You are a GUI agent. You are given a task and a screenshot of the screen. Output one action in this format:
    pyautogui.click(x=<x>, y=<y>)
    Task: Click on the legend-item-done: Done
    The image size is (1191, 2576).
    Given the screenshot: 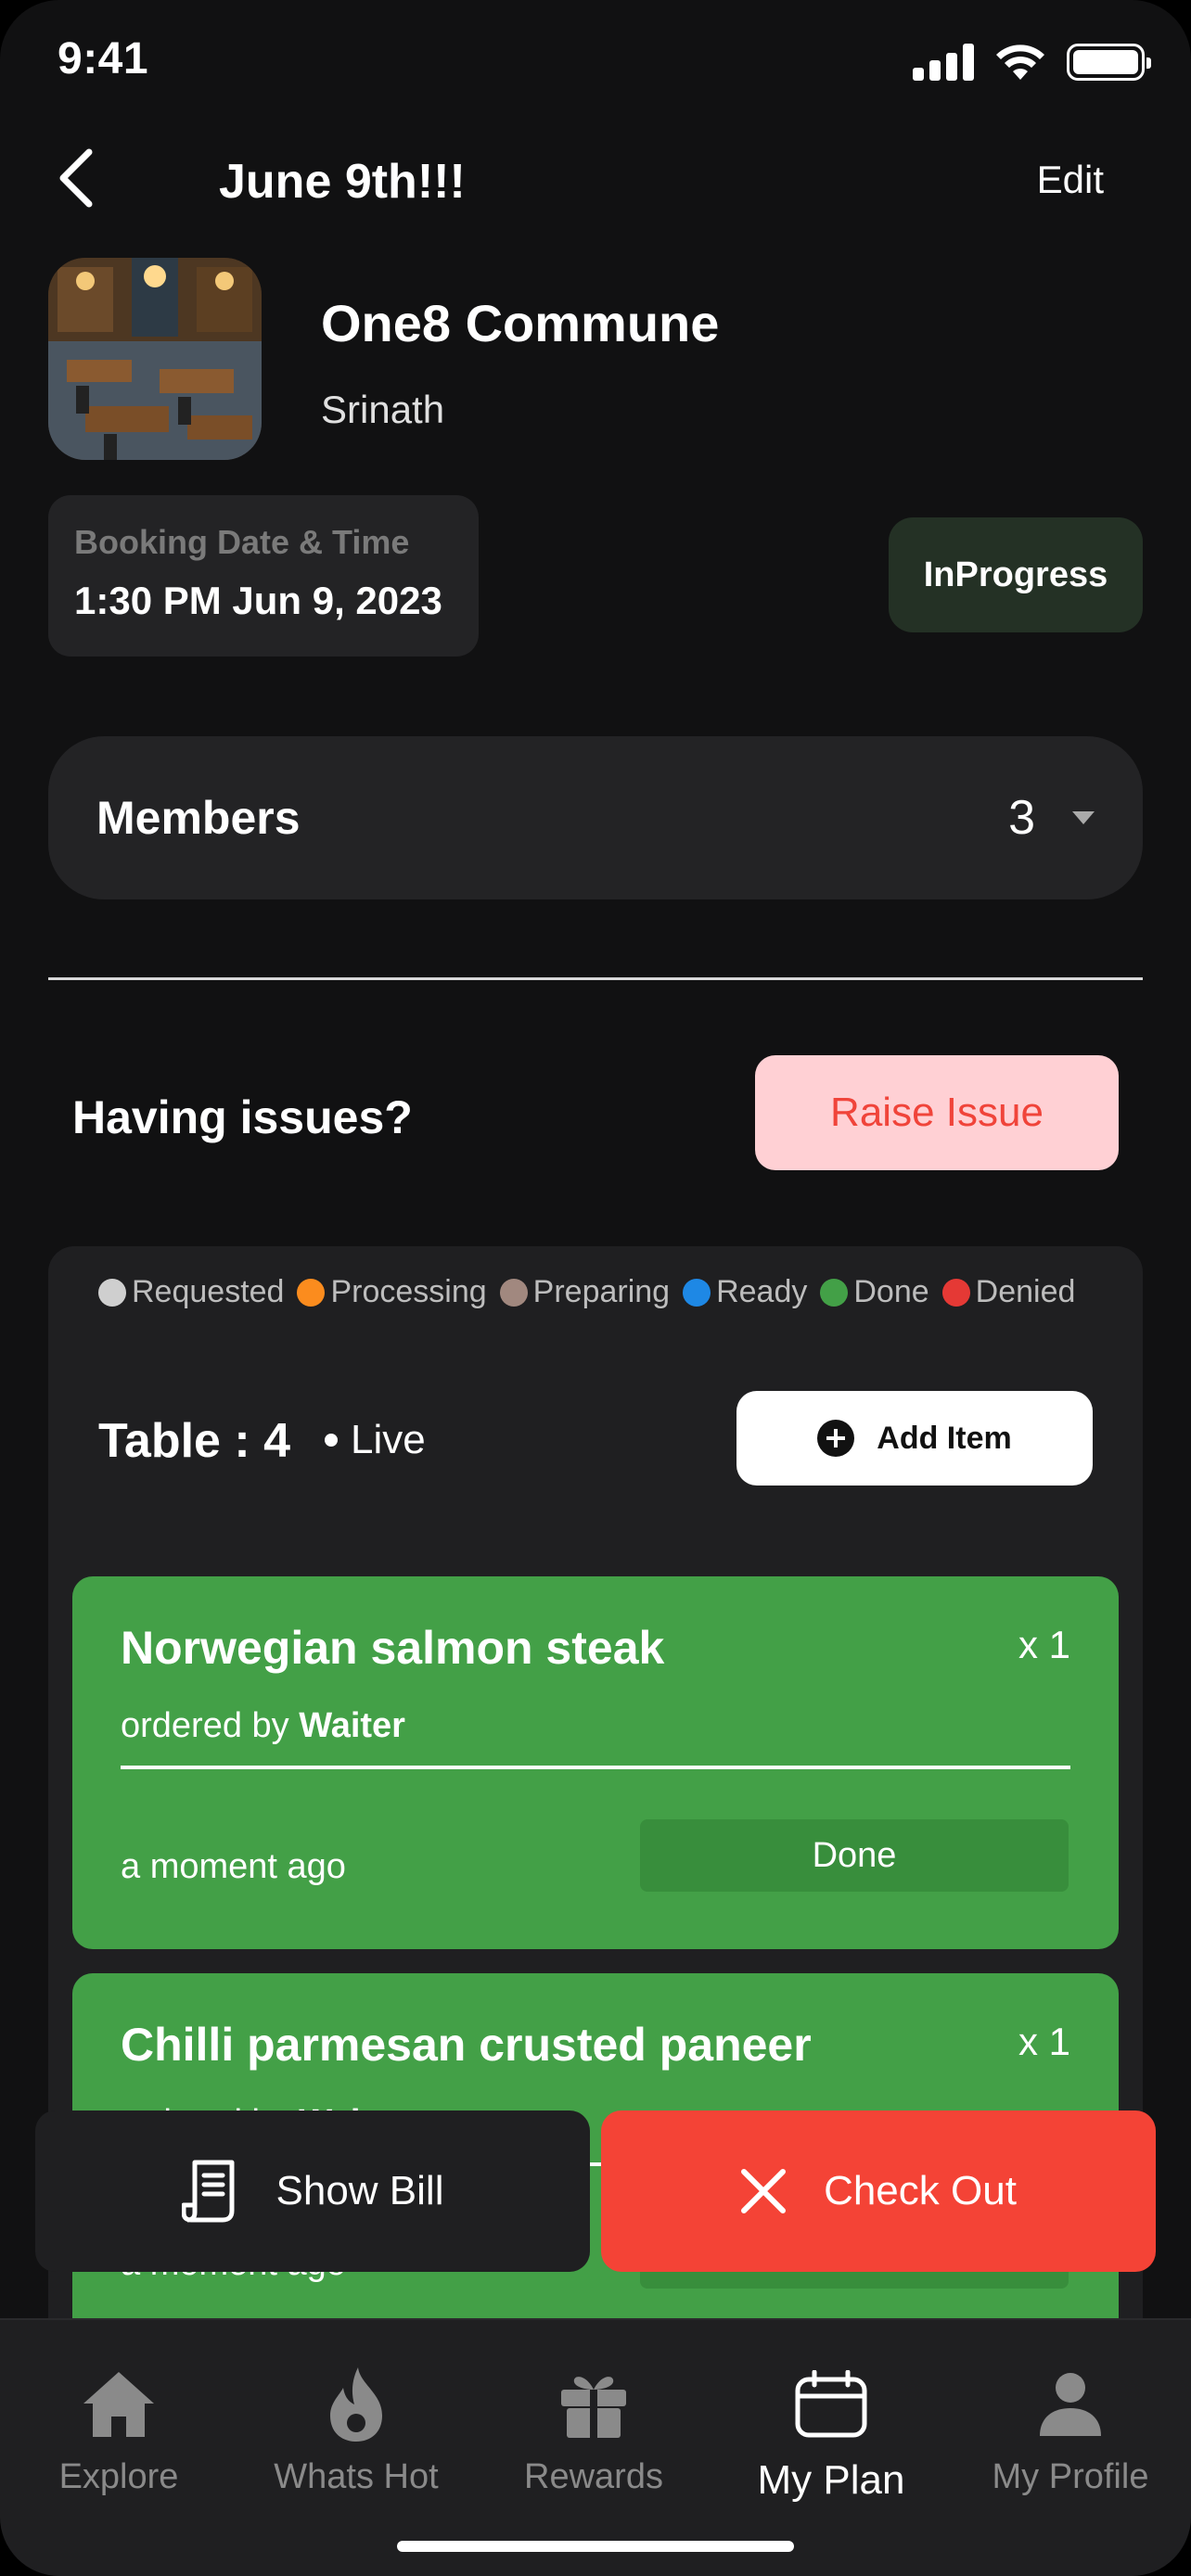 What is the action you would take?
    pyautogui.click(x=874, y=1292)
    